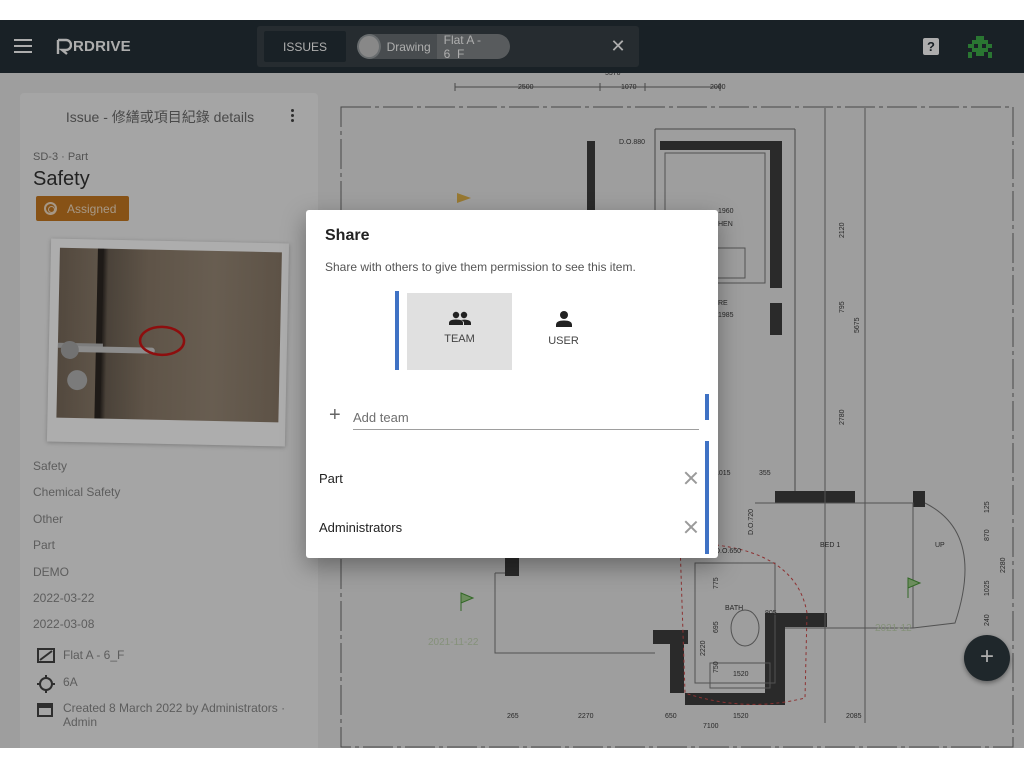 The height and width of the screenshot is (768, 1024). I want to click on user-icon, so click(563, 319).